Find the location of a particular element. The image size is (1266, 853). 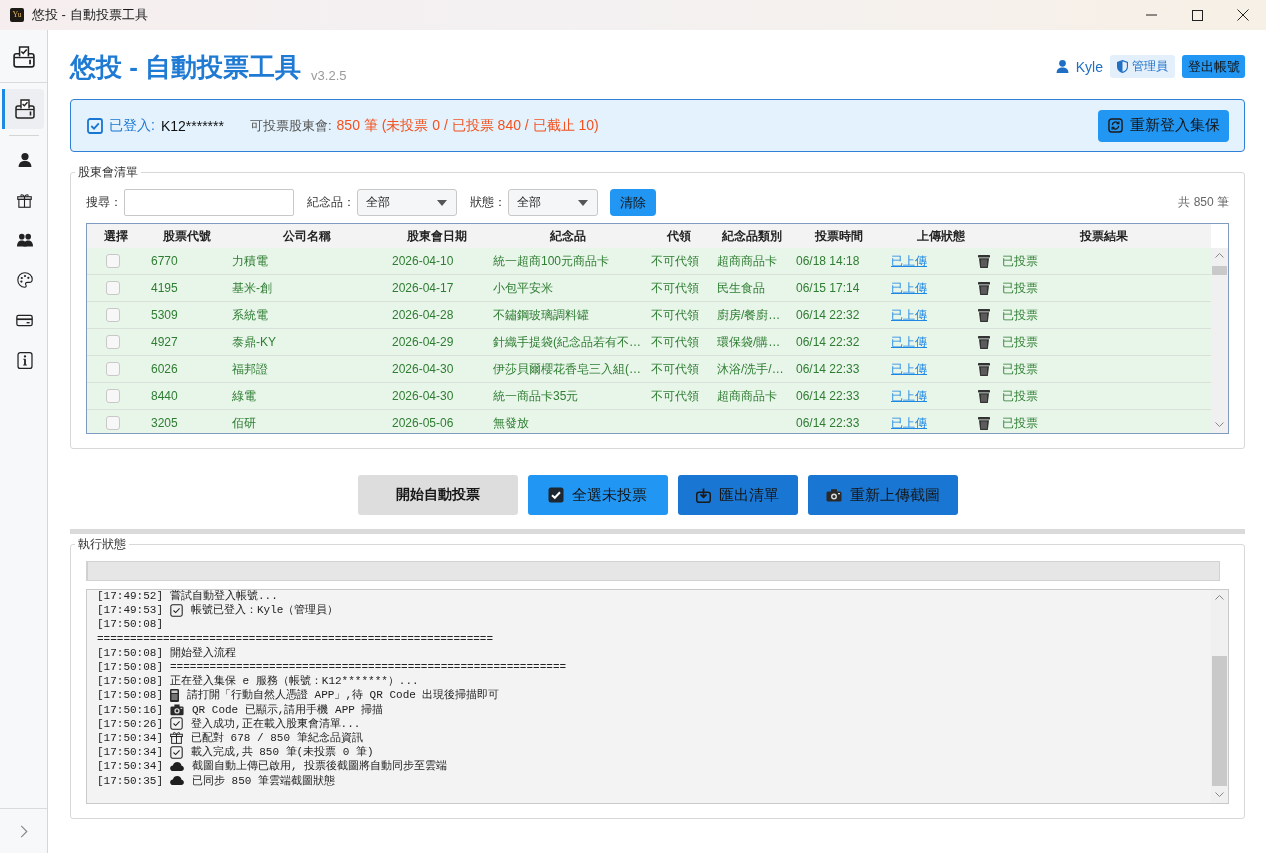

action-button: 匯出清單 is located at coordinates (737, 495).